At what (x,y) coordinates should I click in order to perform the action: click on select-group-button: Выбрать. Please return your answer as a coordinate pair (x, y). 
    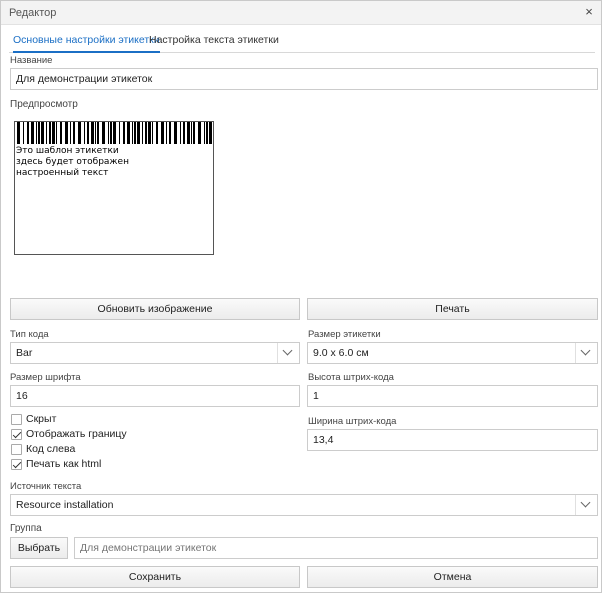
    Looking at the image, I should click on (39, 548).